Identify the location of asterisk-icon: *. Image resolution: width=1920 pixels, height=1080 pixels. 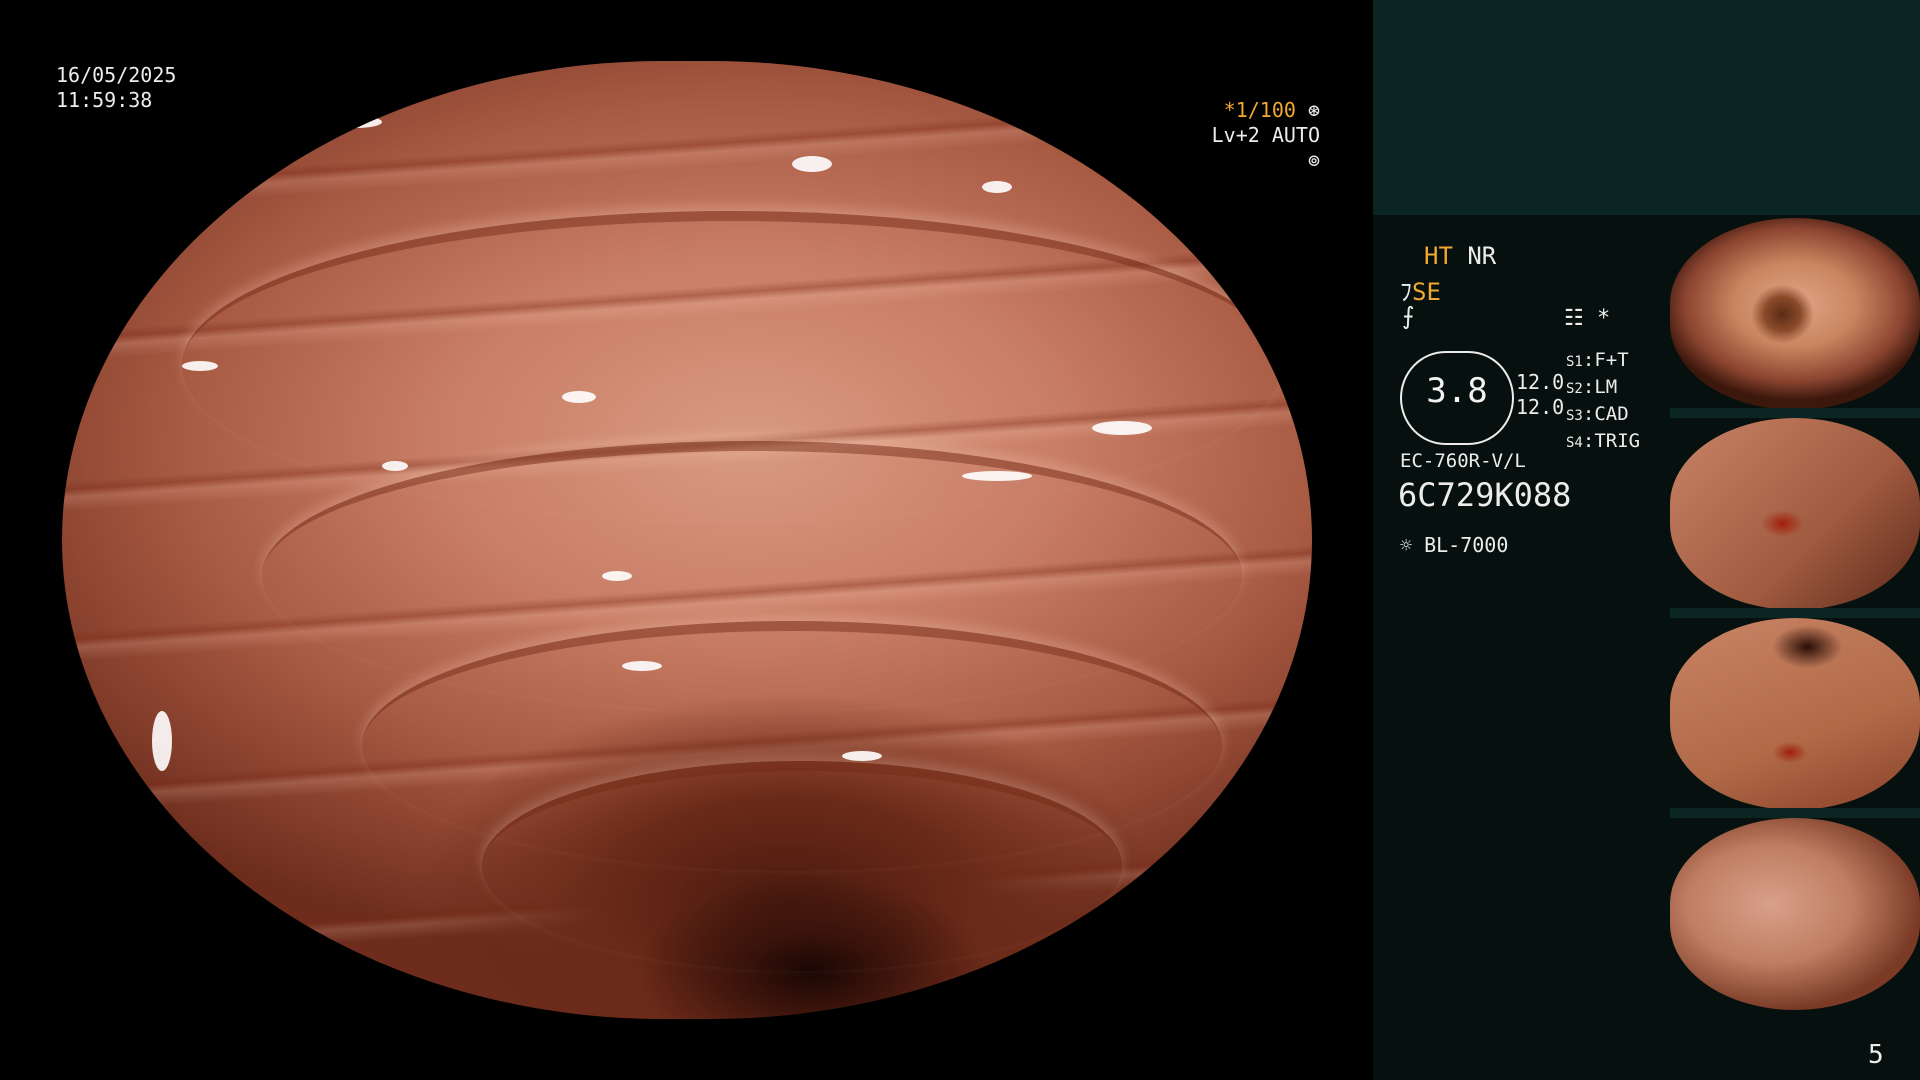
(1603, 318).